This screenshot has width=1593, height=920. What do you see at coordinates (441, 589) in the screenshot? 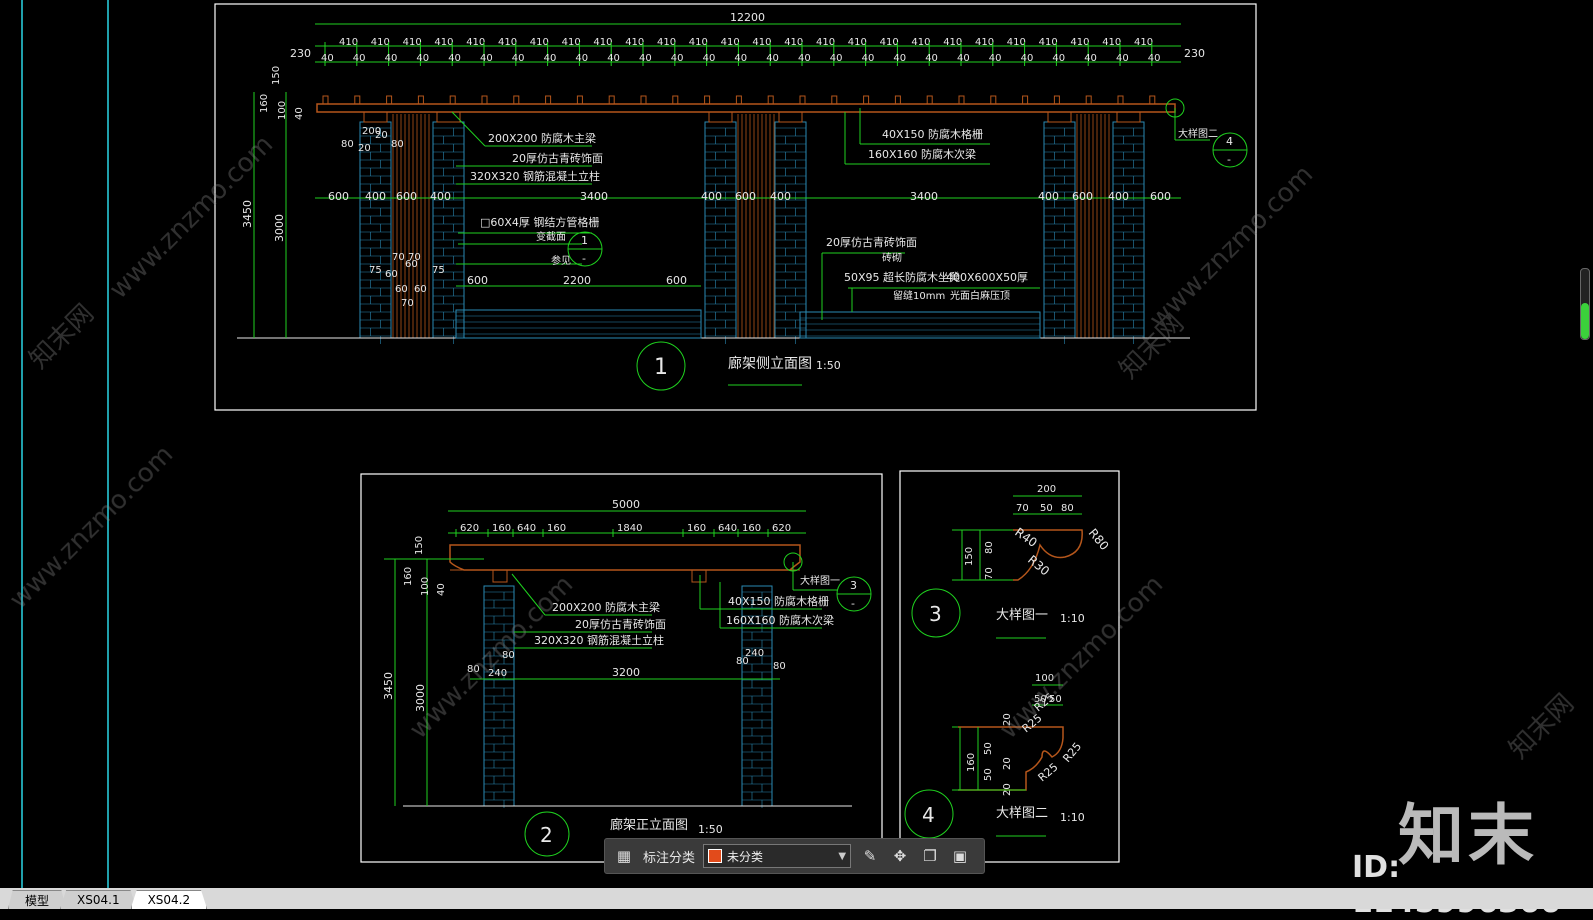
I see `vdim: 40` at bounding box center [441, 589].